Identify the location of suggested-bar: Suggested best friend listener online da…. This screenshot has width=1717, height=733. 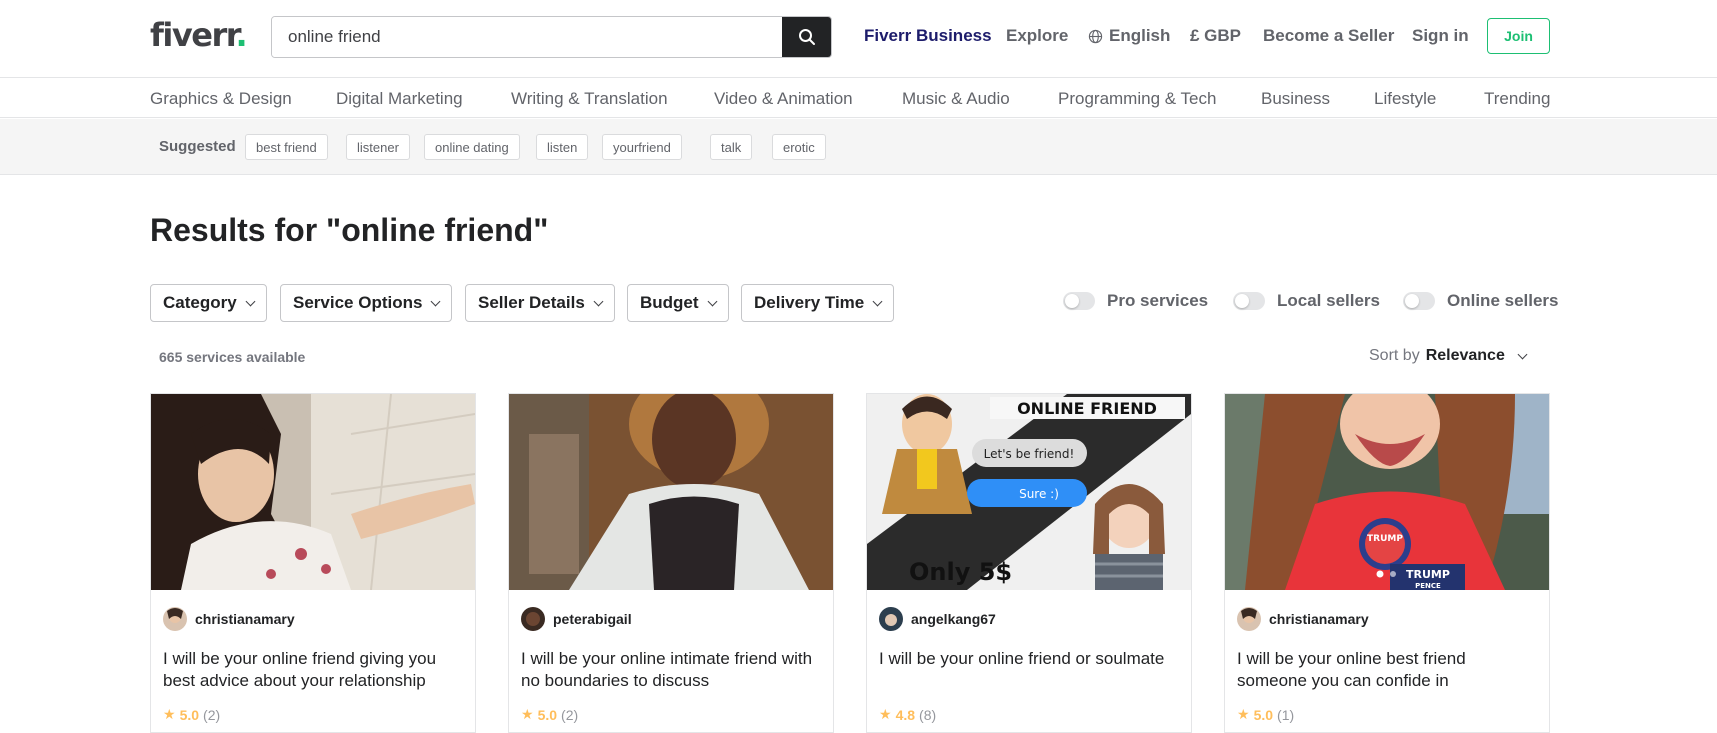
(858, 147).